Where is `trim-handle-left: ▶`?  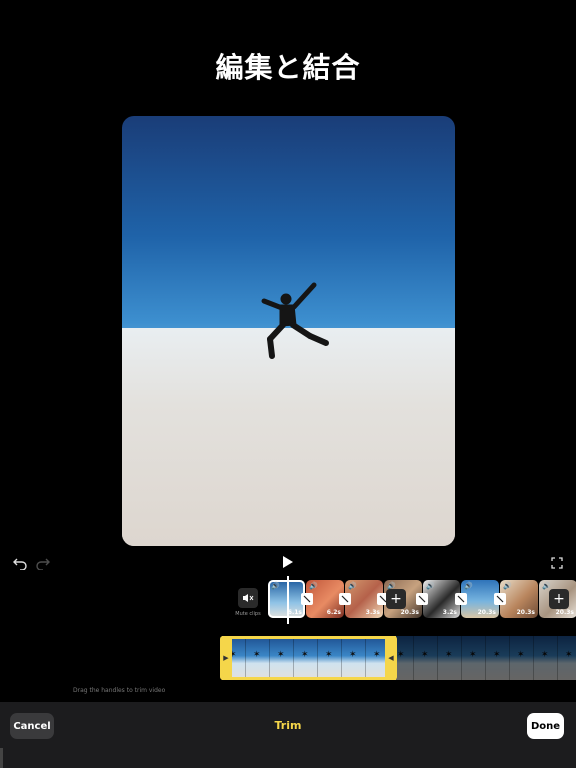
trim-handle-left: ▶ is located at coordinates (226, 658).